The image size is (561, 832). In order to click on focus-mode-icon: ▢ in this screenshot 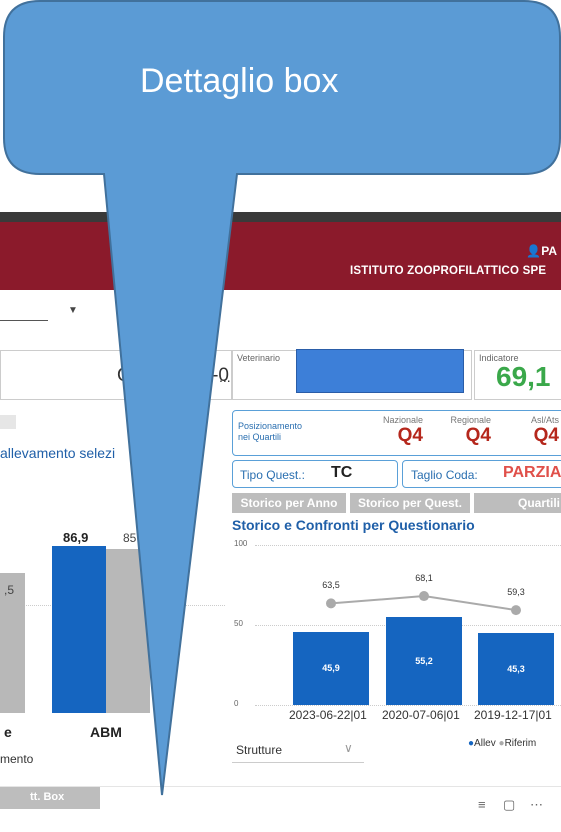, I will do `click(509, 805)`.